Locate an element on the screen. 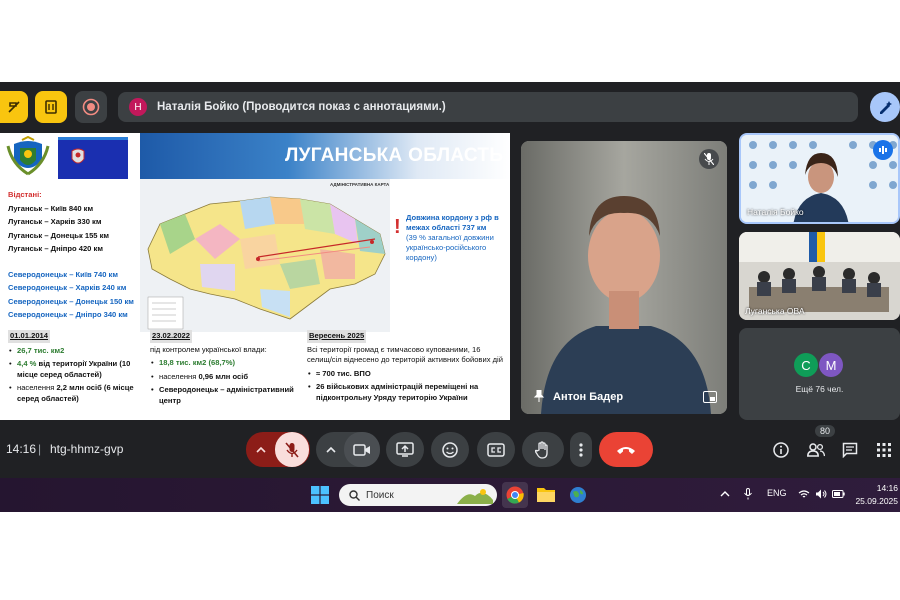 The height and width of the screenshot is (600, 900). column-2022-intro: під контролем української влади: is located at coordinates (208, 349).